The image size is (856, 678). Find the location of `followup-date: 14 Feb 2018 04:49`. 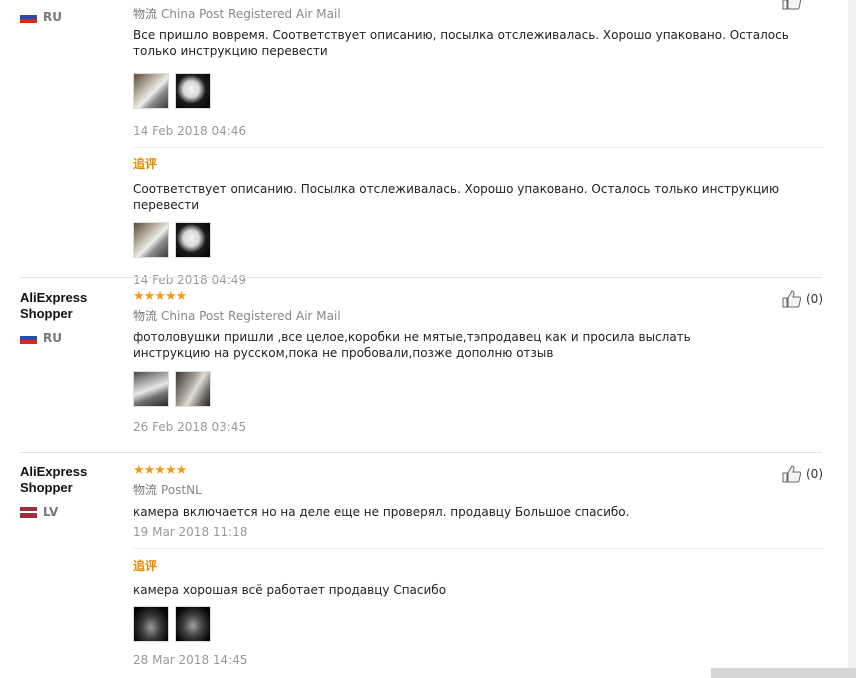

followup-date: 14 Feb 2018 04:49 is located at coordinates (190, 280).